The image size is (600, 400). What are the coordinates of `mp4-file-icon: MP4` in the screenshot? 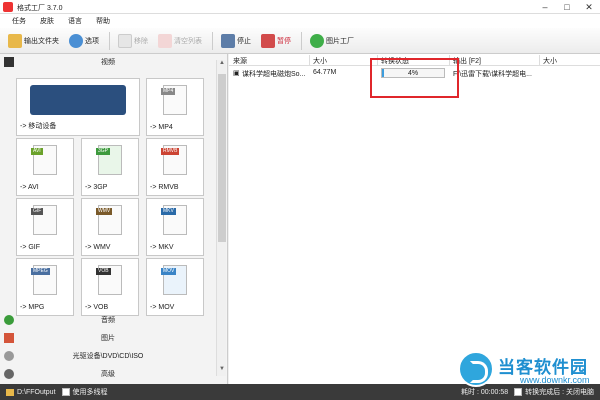 It's located at (174, 100).